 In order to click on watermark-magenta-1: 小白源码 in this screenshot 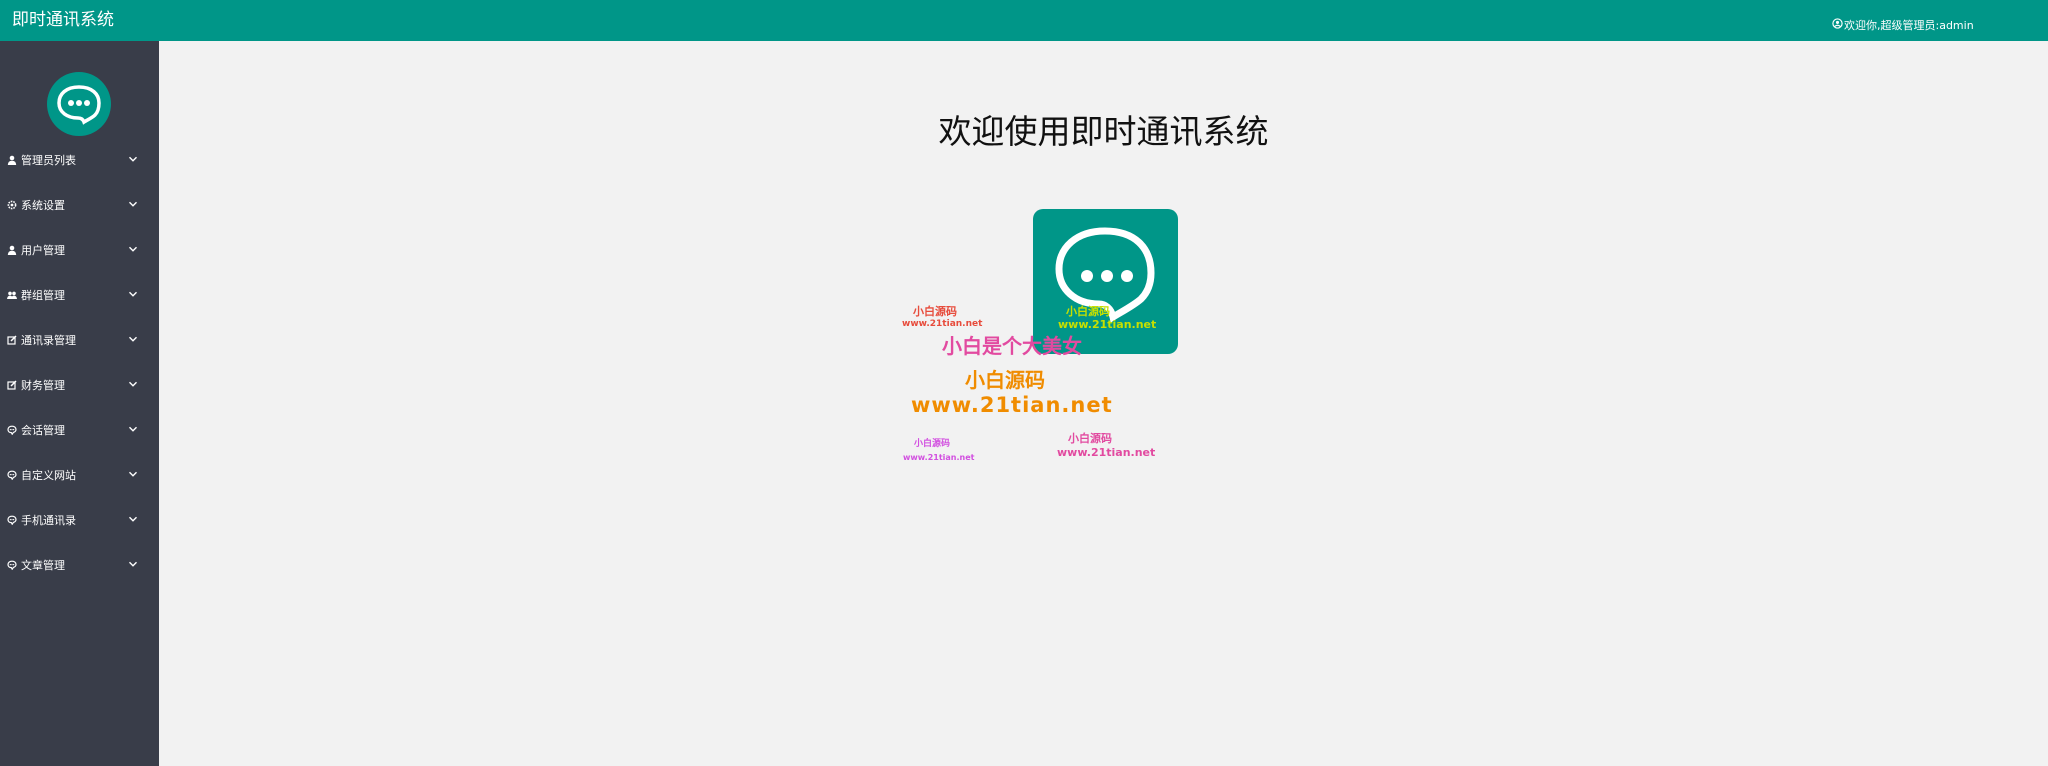, I will do `click(932, 444)`.